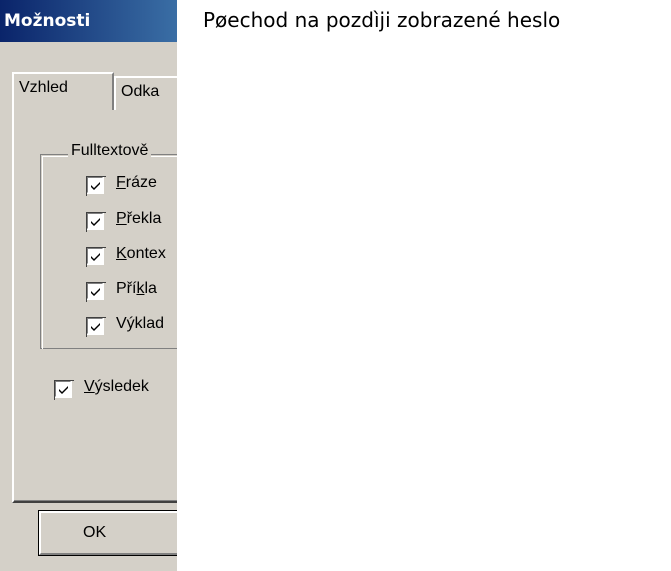 This screenshot has width=671, height=571. What do you see at coordinates (141, 253) in the screenshot?
I see `checkbox-label: Kontex` at bounding box center [141, 253].